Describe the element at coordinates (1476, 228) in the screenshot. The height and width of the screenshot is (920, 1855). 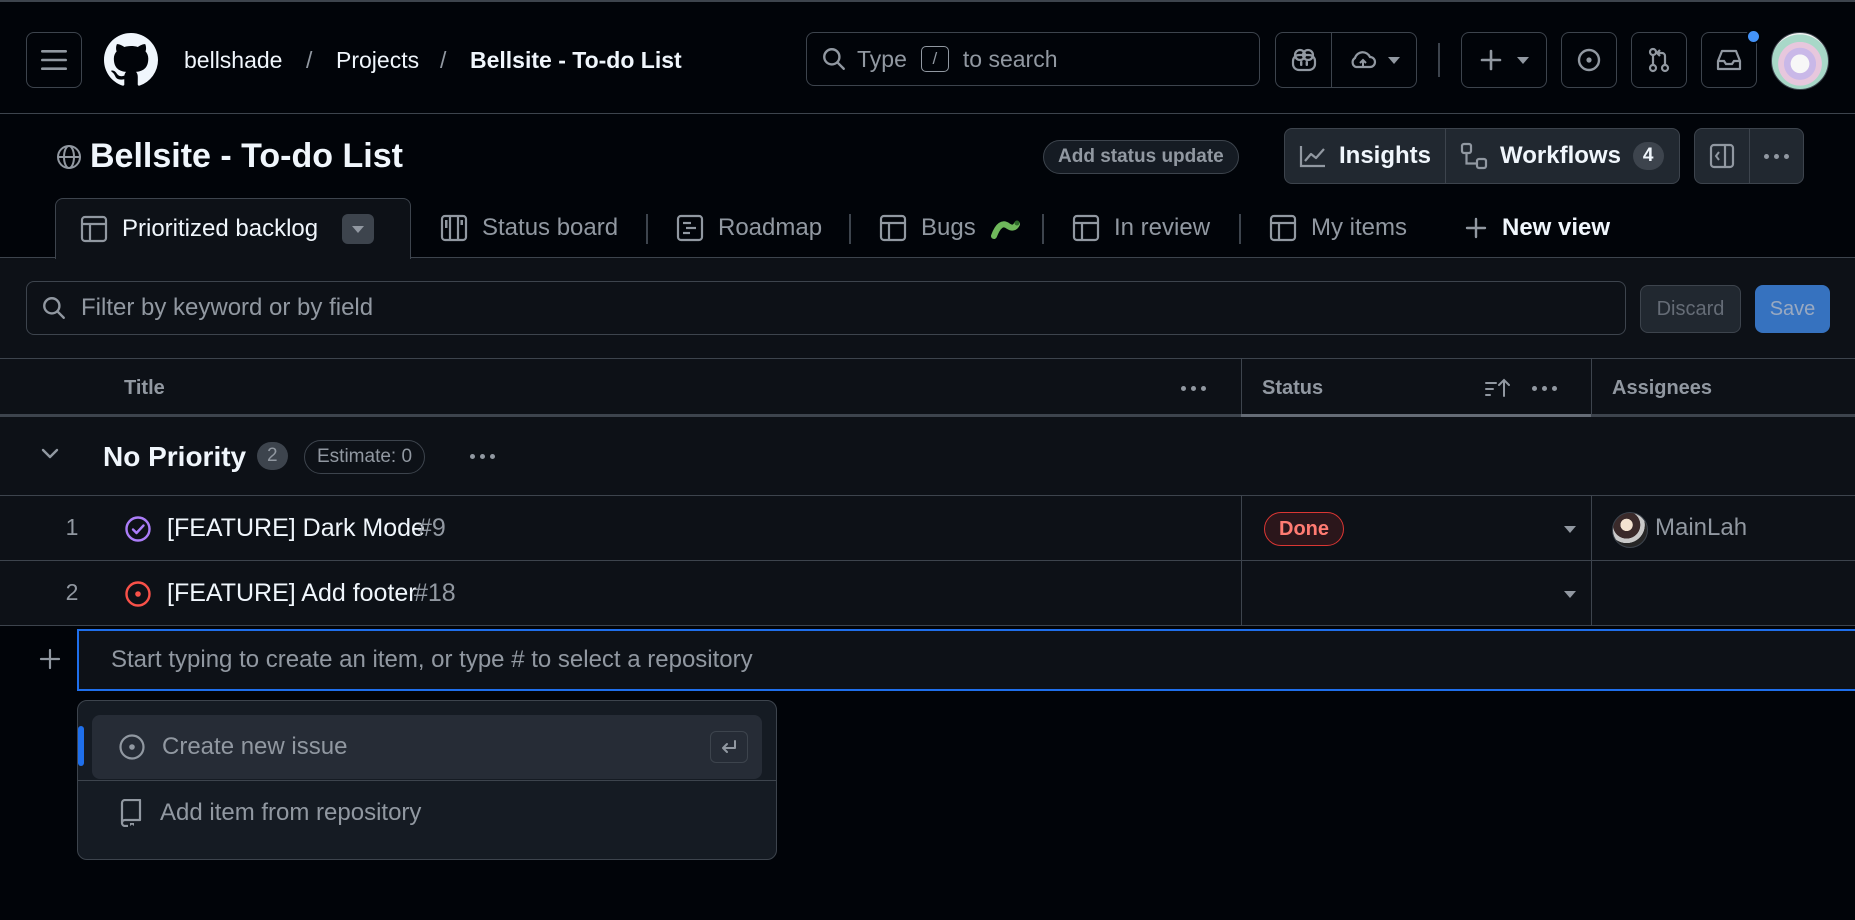
I see `plus-icon` at that location.